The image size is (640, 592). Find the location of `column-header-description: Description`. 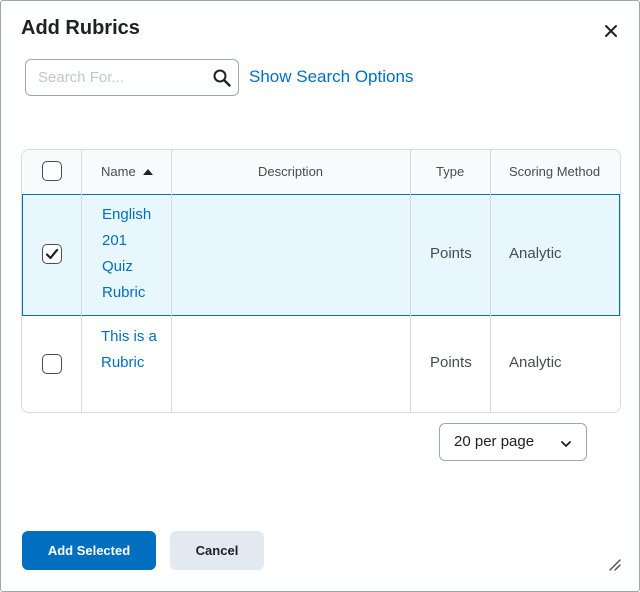

column-header-description: Description is located at coordinates (291, 171).